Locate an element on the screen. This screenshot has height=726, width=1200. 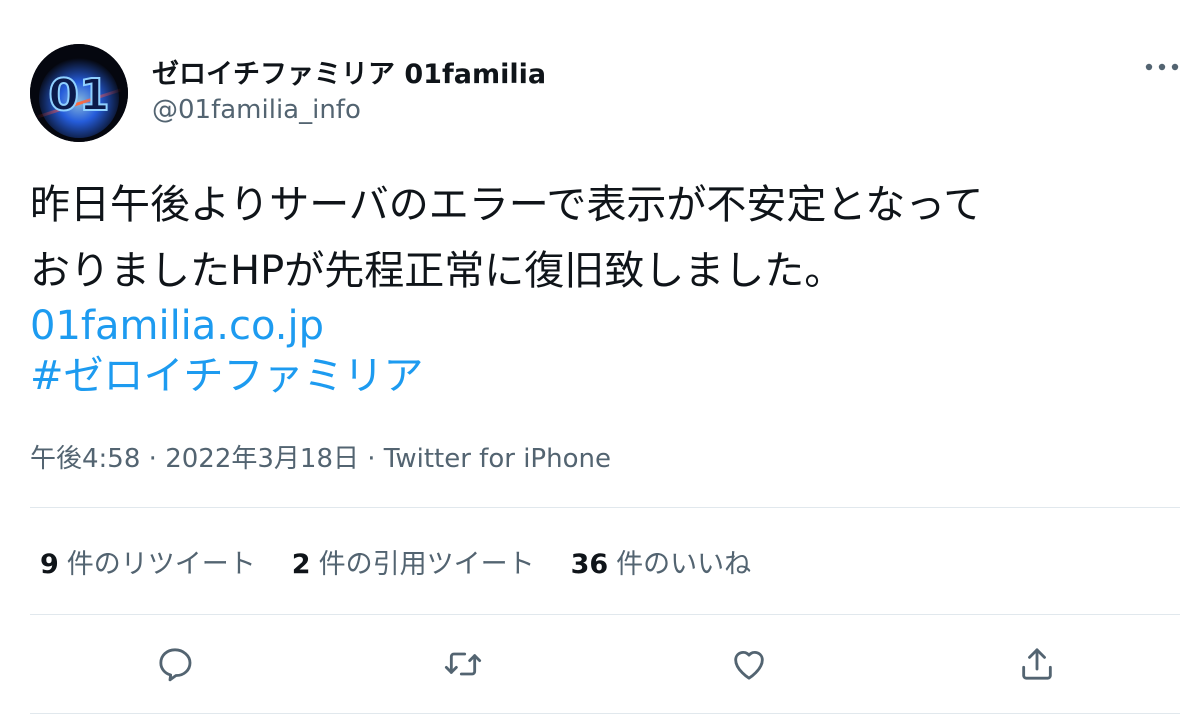
tweet-meta: 午後4:58 · 2022年3月18日 · Twitter for iPhone is located at coordinates (320, 456).